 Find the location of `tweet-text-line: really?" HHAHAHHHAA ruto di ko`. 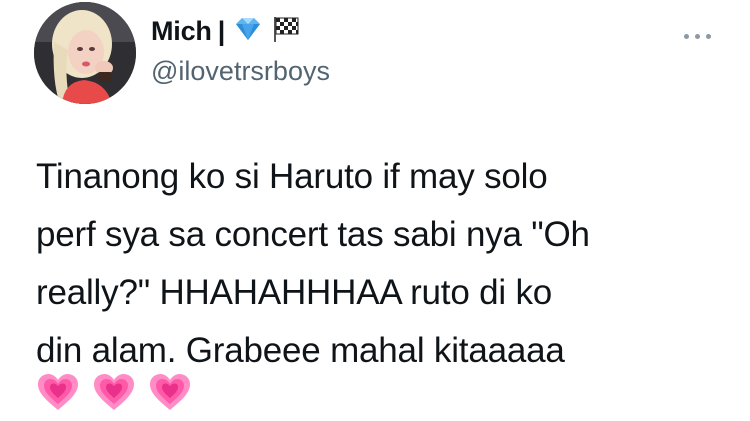

tweet-text-line: really?" HHAHAHHHAA ruto di ko is located at coordinates (294, 292).